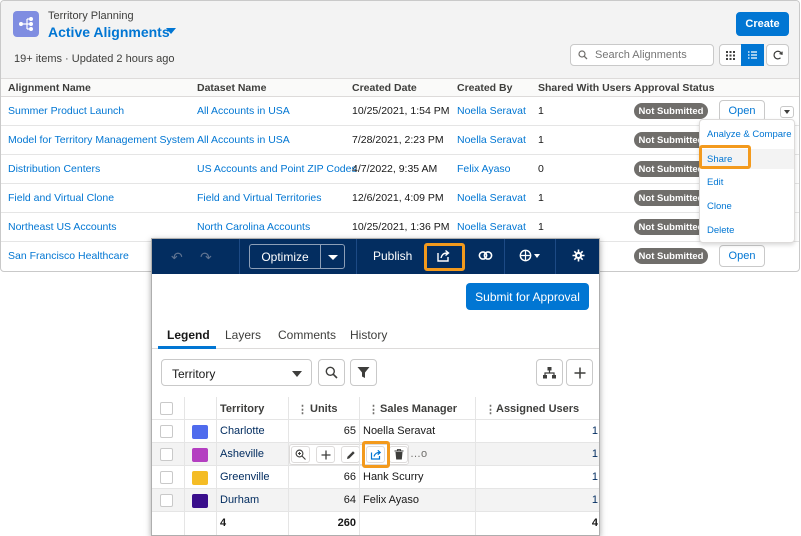  I want to click on units-value: 65, so click(349, 431).